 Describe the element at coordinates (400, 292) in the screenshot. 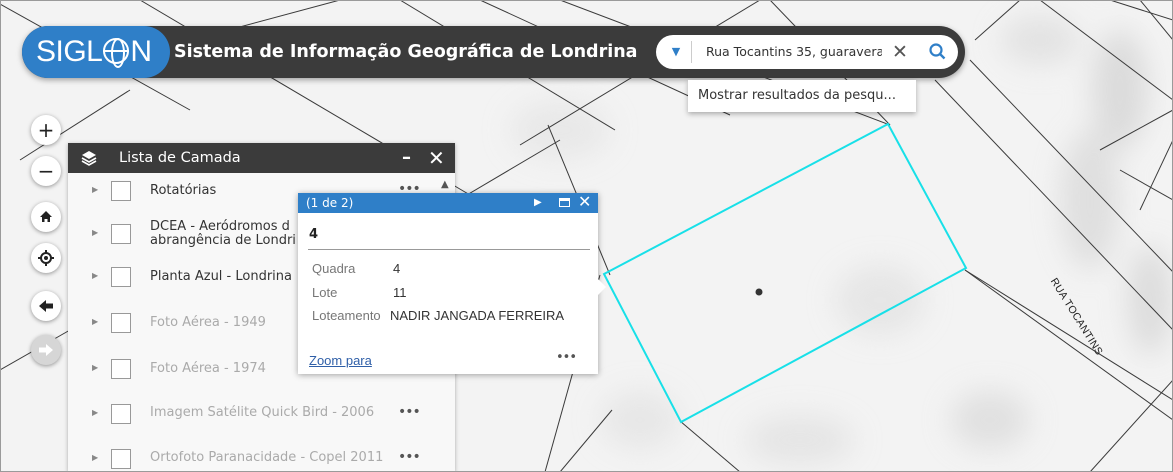

I see `field-value: 11` at that location.